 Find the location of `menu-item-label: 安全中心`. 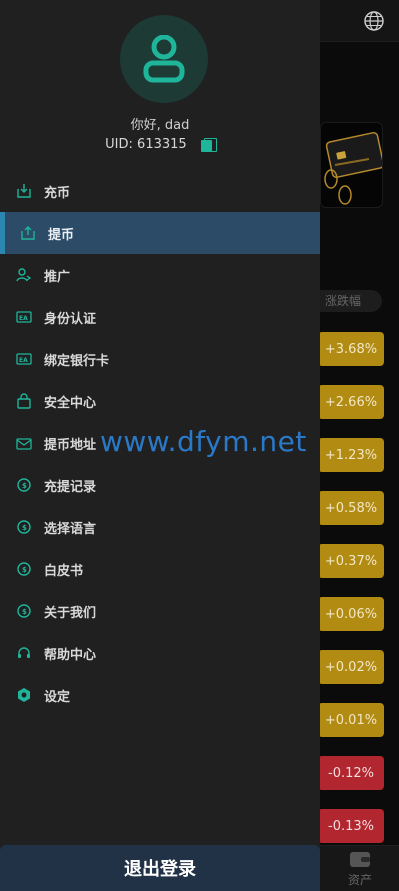

menu-item-label: 安全中心 is located at coordinates (70, 403).